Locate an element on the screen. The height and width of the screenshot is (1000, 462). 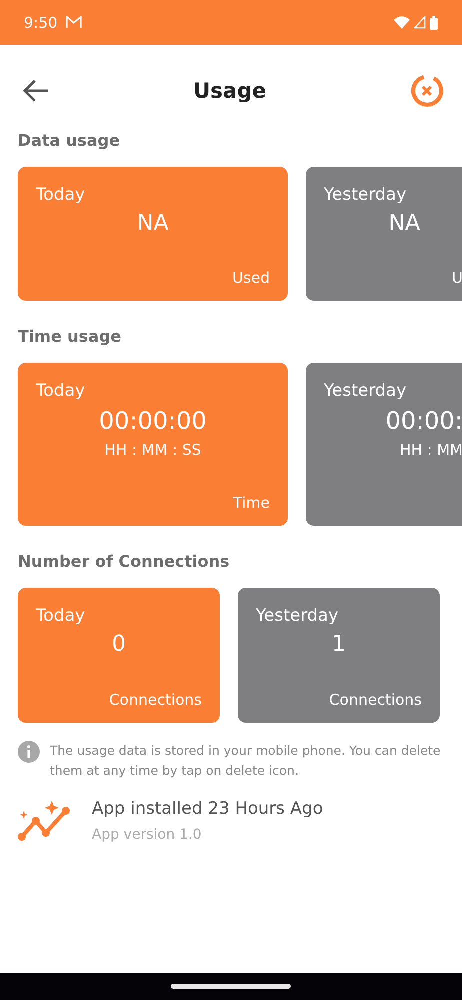
home-handle is located at coordinates (231, 986).